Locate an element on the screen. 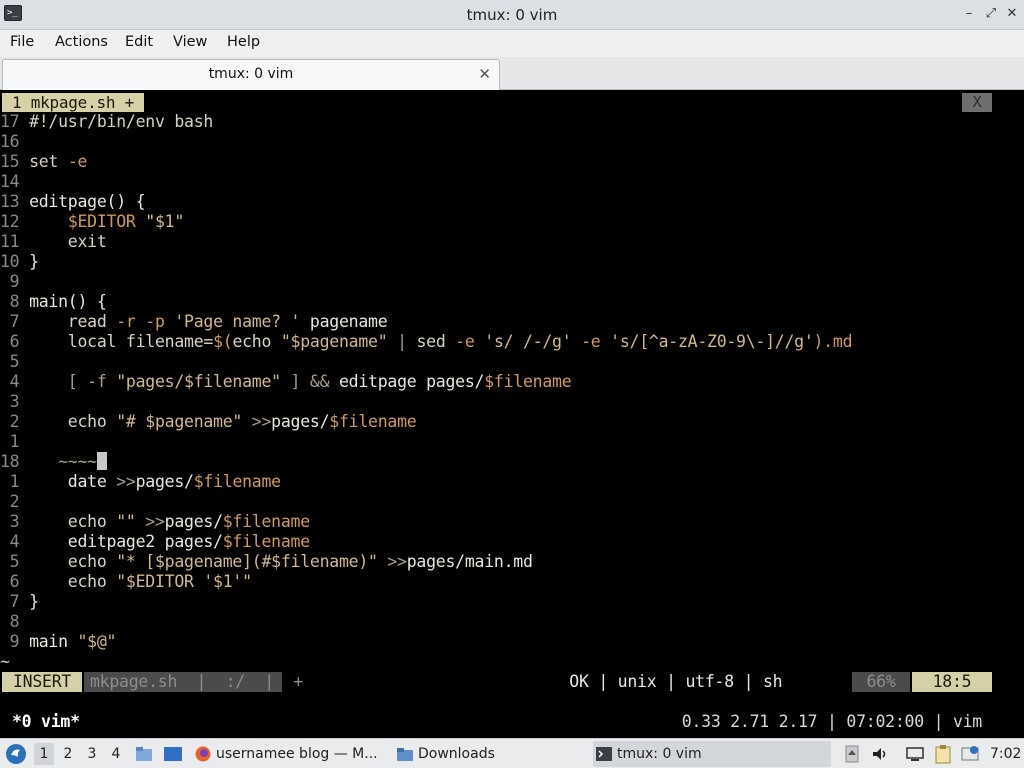 Image resolution: width=1024 pixels, height=768 pixels. code-token: 's/[^a-zA-Z0-9\-]//g' is located at coordinates (712, 341).